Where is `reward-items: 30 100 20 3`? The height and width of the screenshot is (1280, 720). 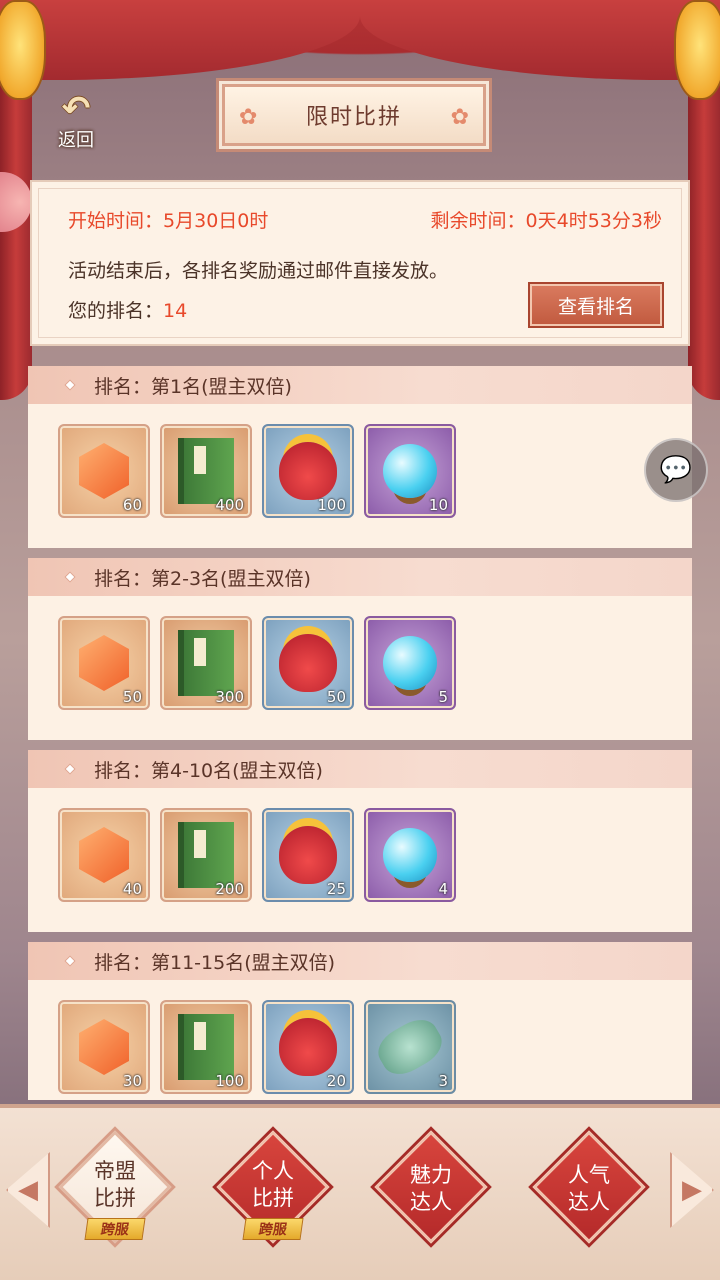 reward-items: 30 100 20 3 is located at coordinates (360, 1040).